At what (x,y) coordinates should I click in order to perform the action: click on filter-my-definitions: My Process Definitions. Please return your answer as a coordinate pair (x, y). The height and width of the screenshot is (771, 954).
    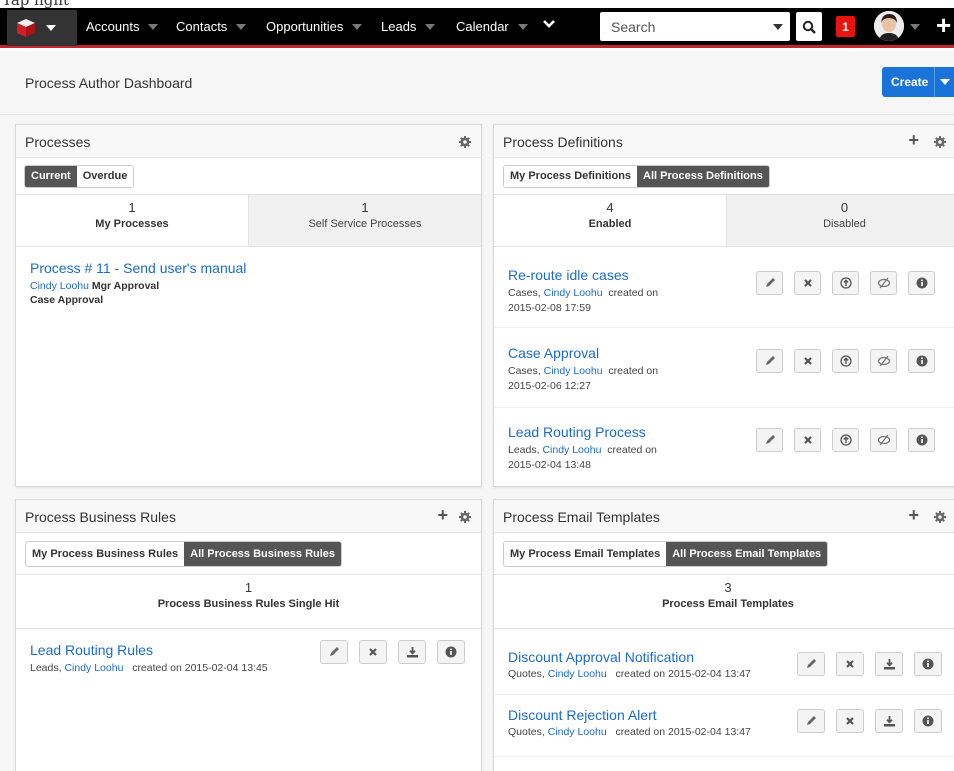
    Looking at the image, I should click on (571, 176).